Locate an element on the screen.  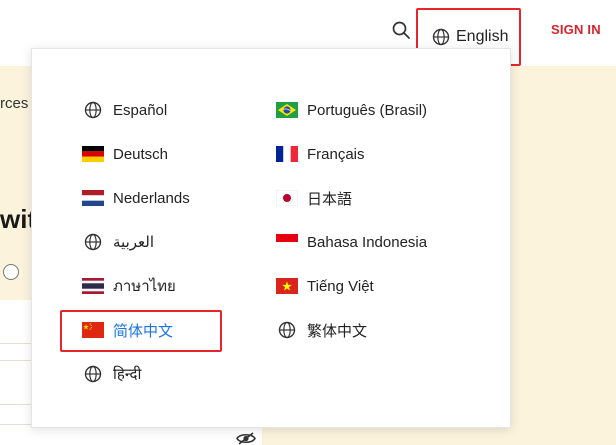
language-option-nl: Nederlands is located at coordinates (136, 198).